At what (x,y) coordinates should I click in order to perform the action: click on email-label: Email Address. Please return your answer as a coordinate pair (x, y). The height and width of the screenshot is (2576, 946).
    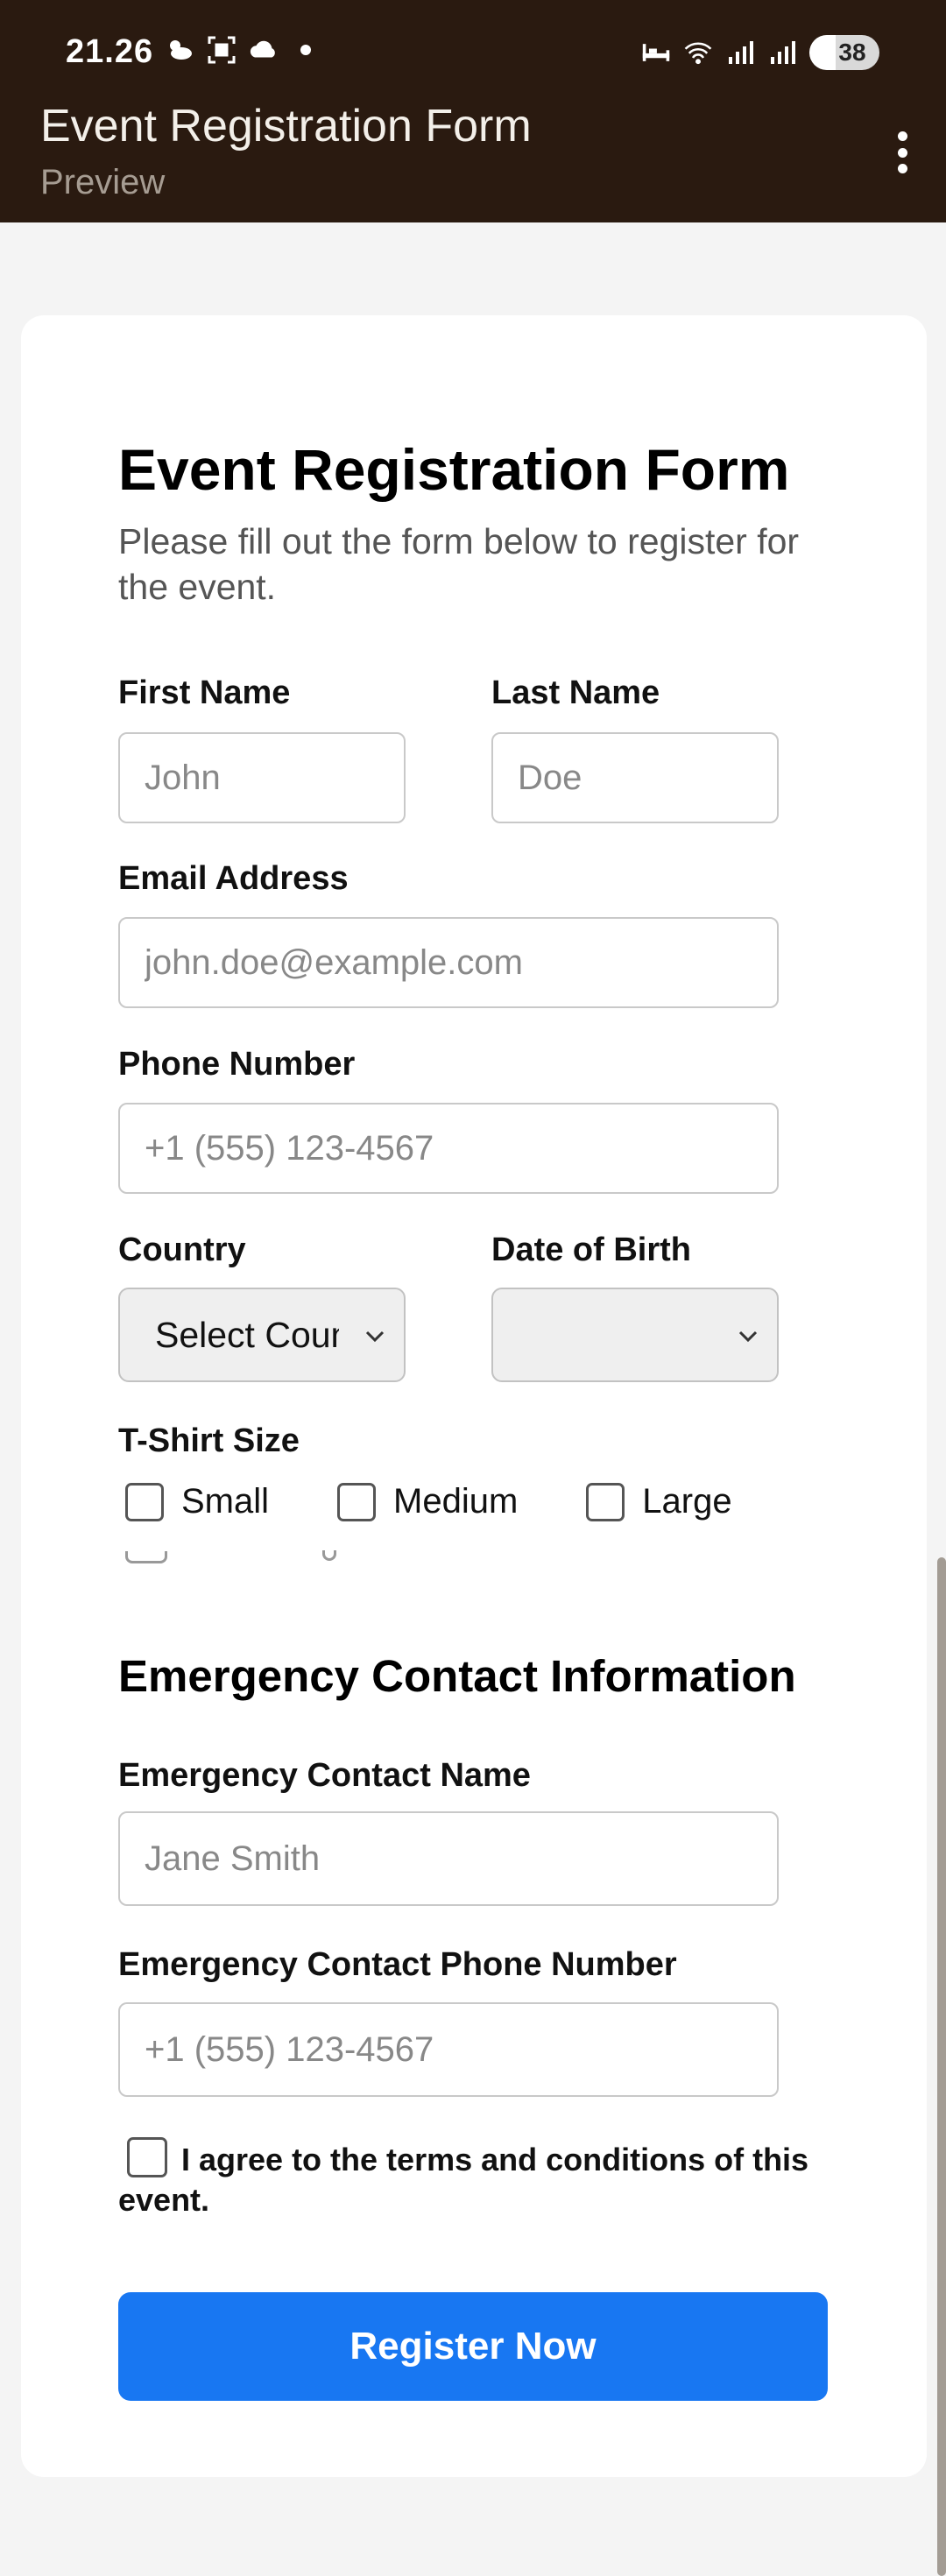
    Looking at the image, I should click on (233, 878).